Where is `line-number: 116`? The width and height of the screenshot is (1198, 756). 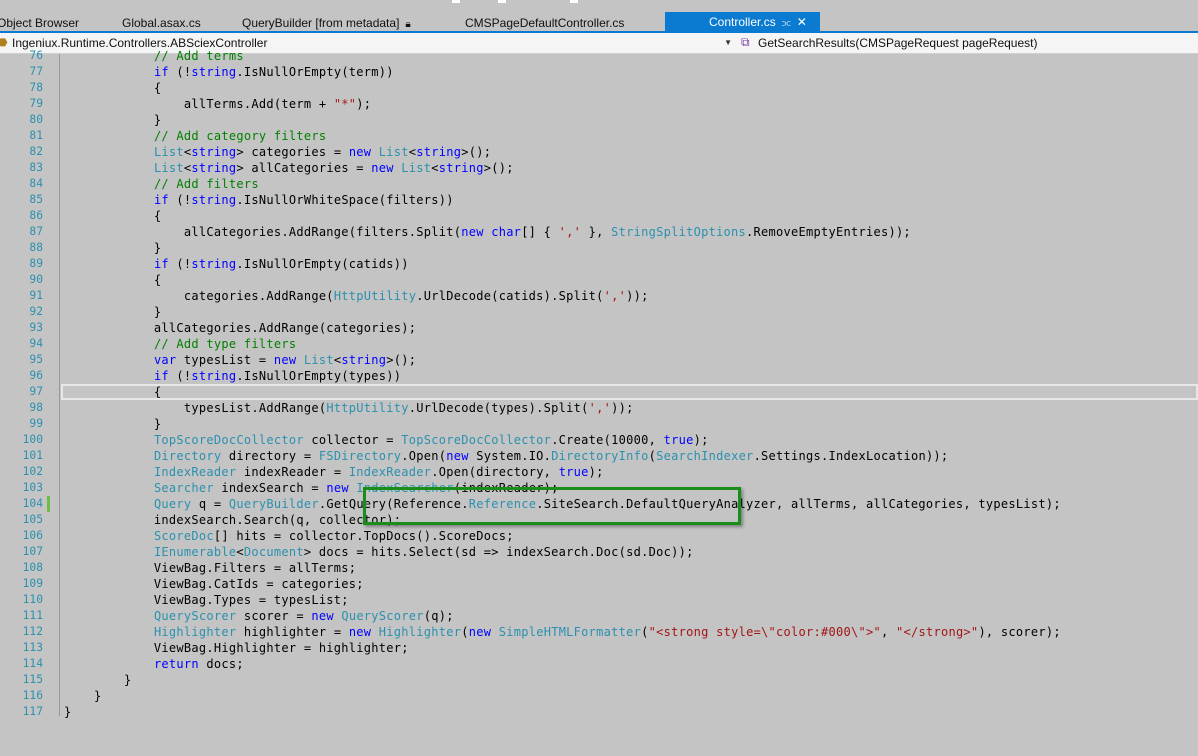
line-number: 116 is located at coordinates (32, 695).